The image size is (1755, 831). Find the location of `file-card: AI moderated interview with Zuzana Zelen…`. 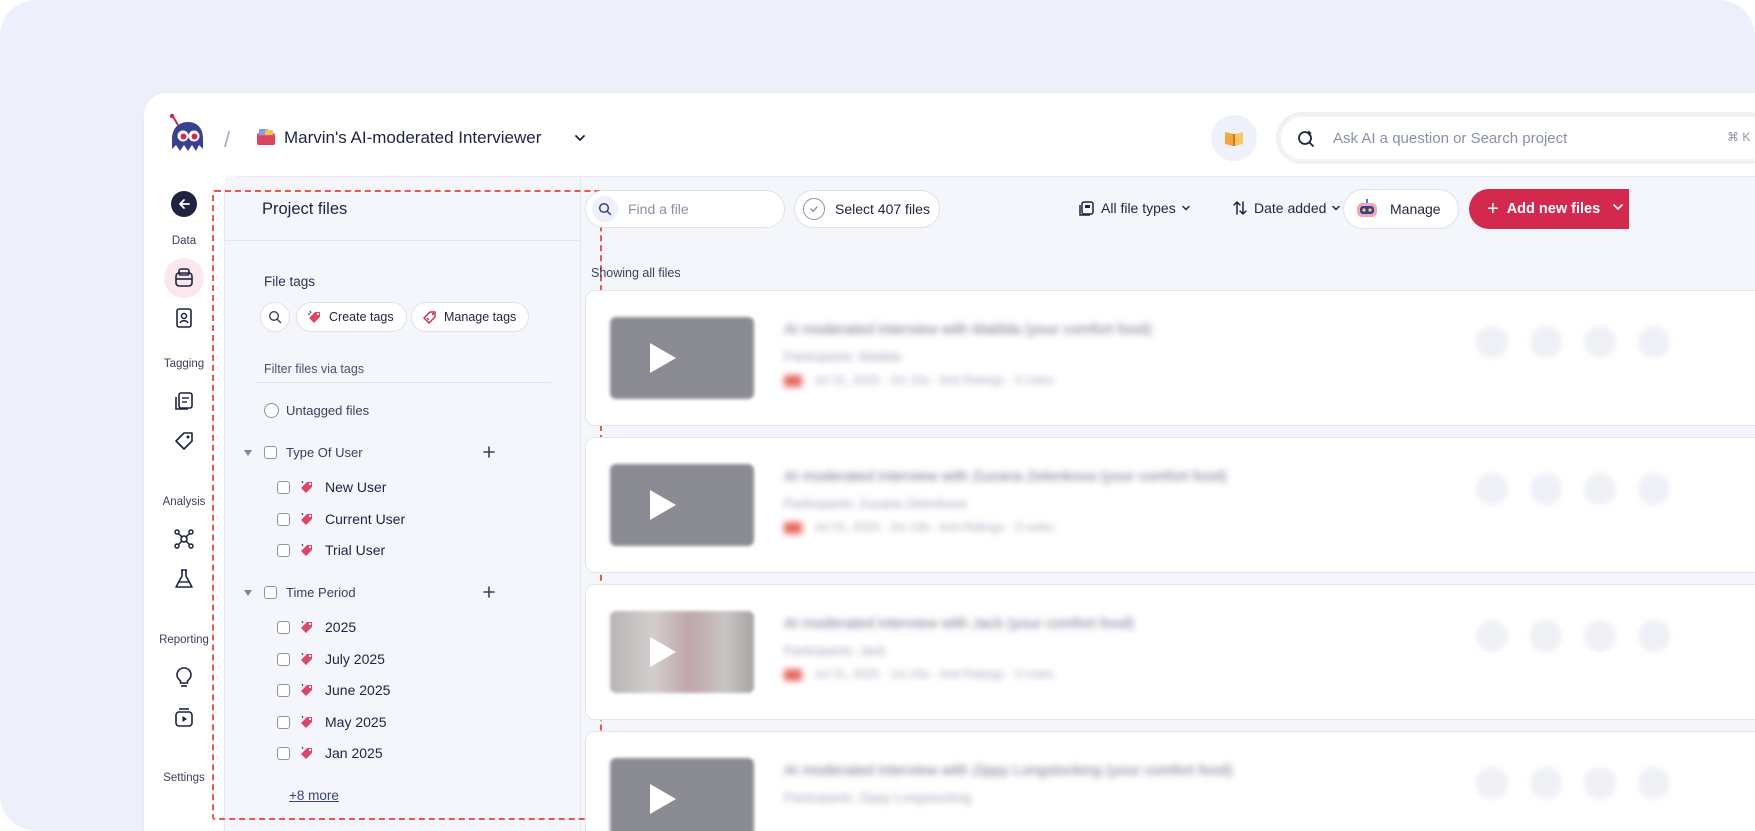

file-card: AI moderated interview with Zuzana Zelen… is located at coordinates (1170, 505).